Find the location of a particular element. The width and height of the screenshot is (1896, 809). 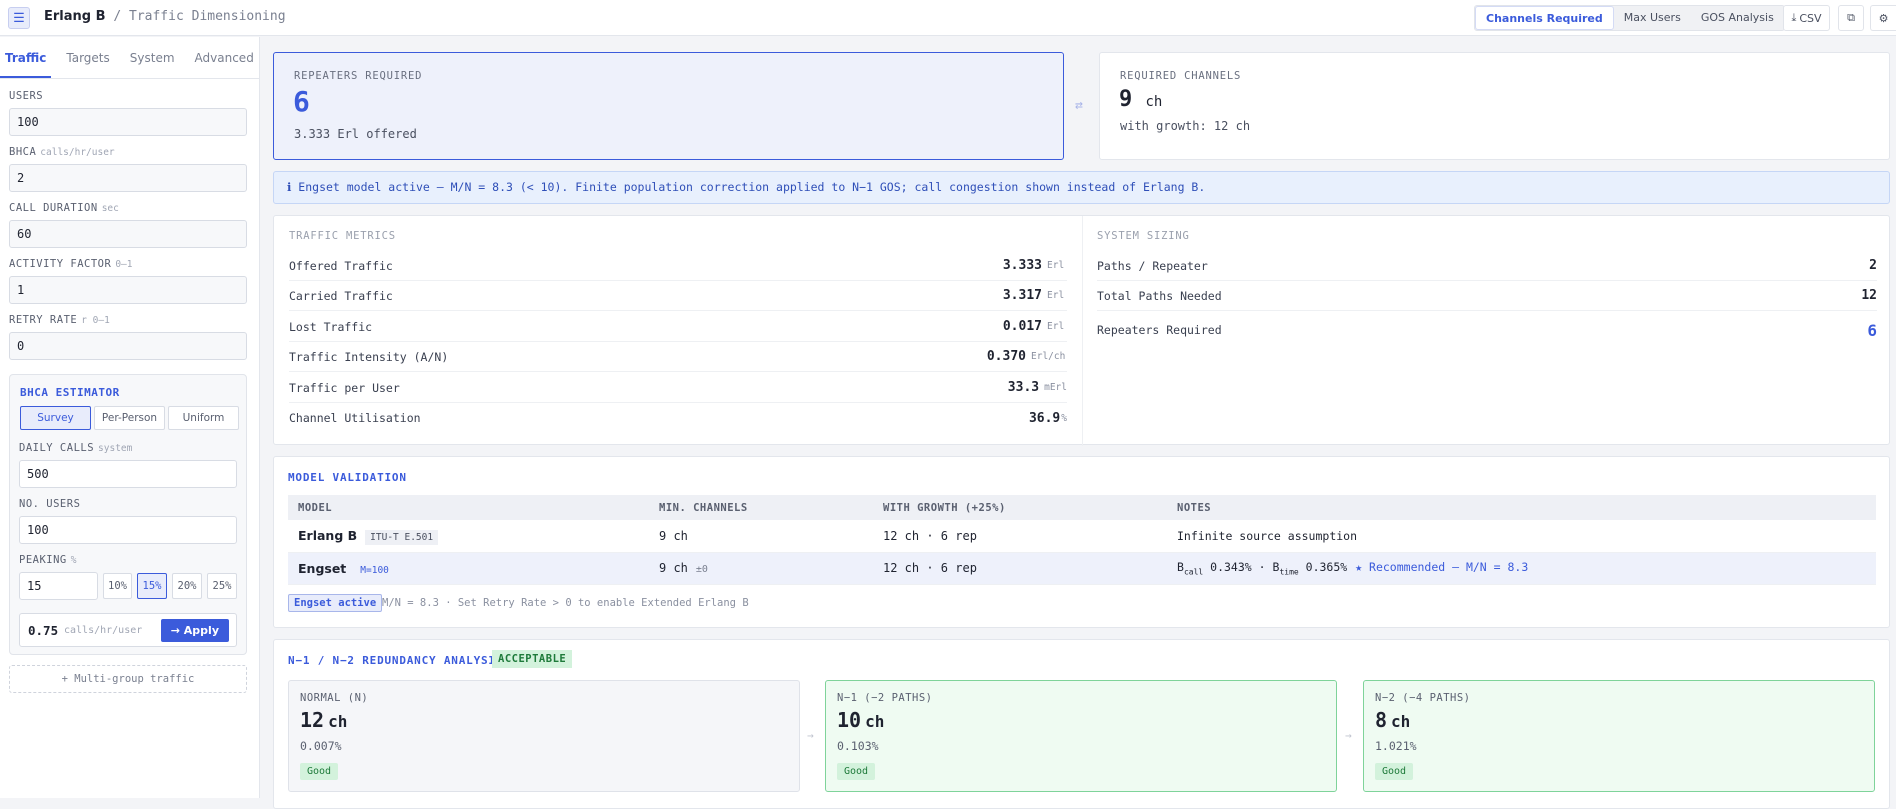

sizing-label: Repeaters Required is located at coordinates (1159, 330).